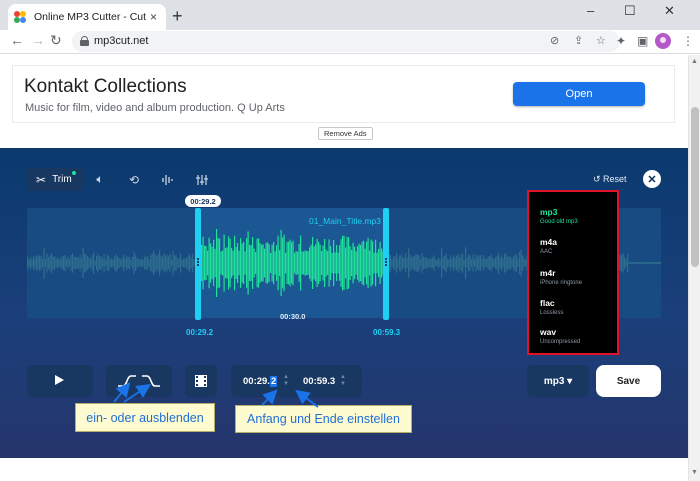 The height and width of the screenshot is (481, 700). I want to click on volume-tool-button: 🔈︎, so click(100, 179).